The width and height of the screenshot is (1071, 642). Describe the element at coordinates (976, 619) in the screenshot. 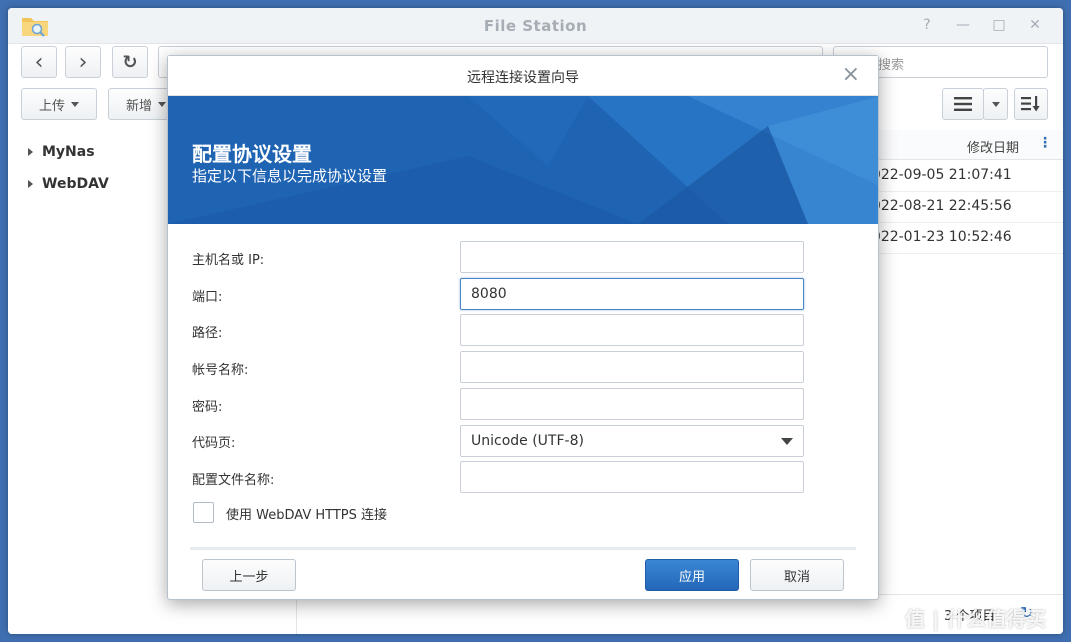

I see `watermark: 值 | 什么值得买` at that location.